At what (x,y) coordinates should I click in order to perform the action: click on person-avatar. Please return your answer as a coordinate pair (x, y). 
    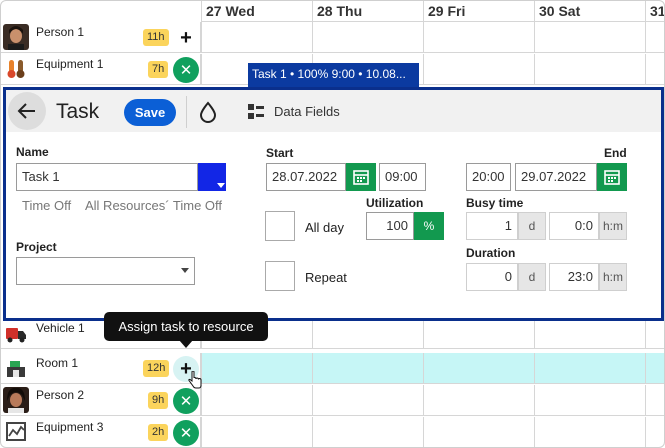
    Looking at the image, I should click on (16, 400).